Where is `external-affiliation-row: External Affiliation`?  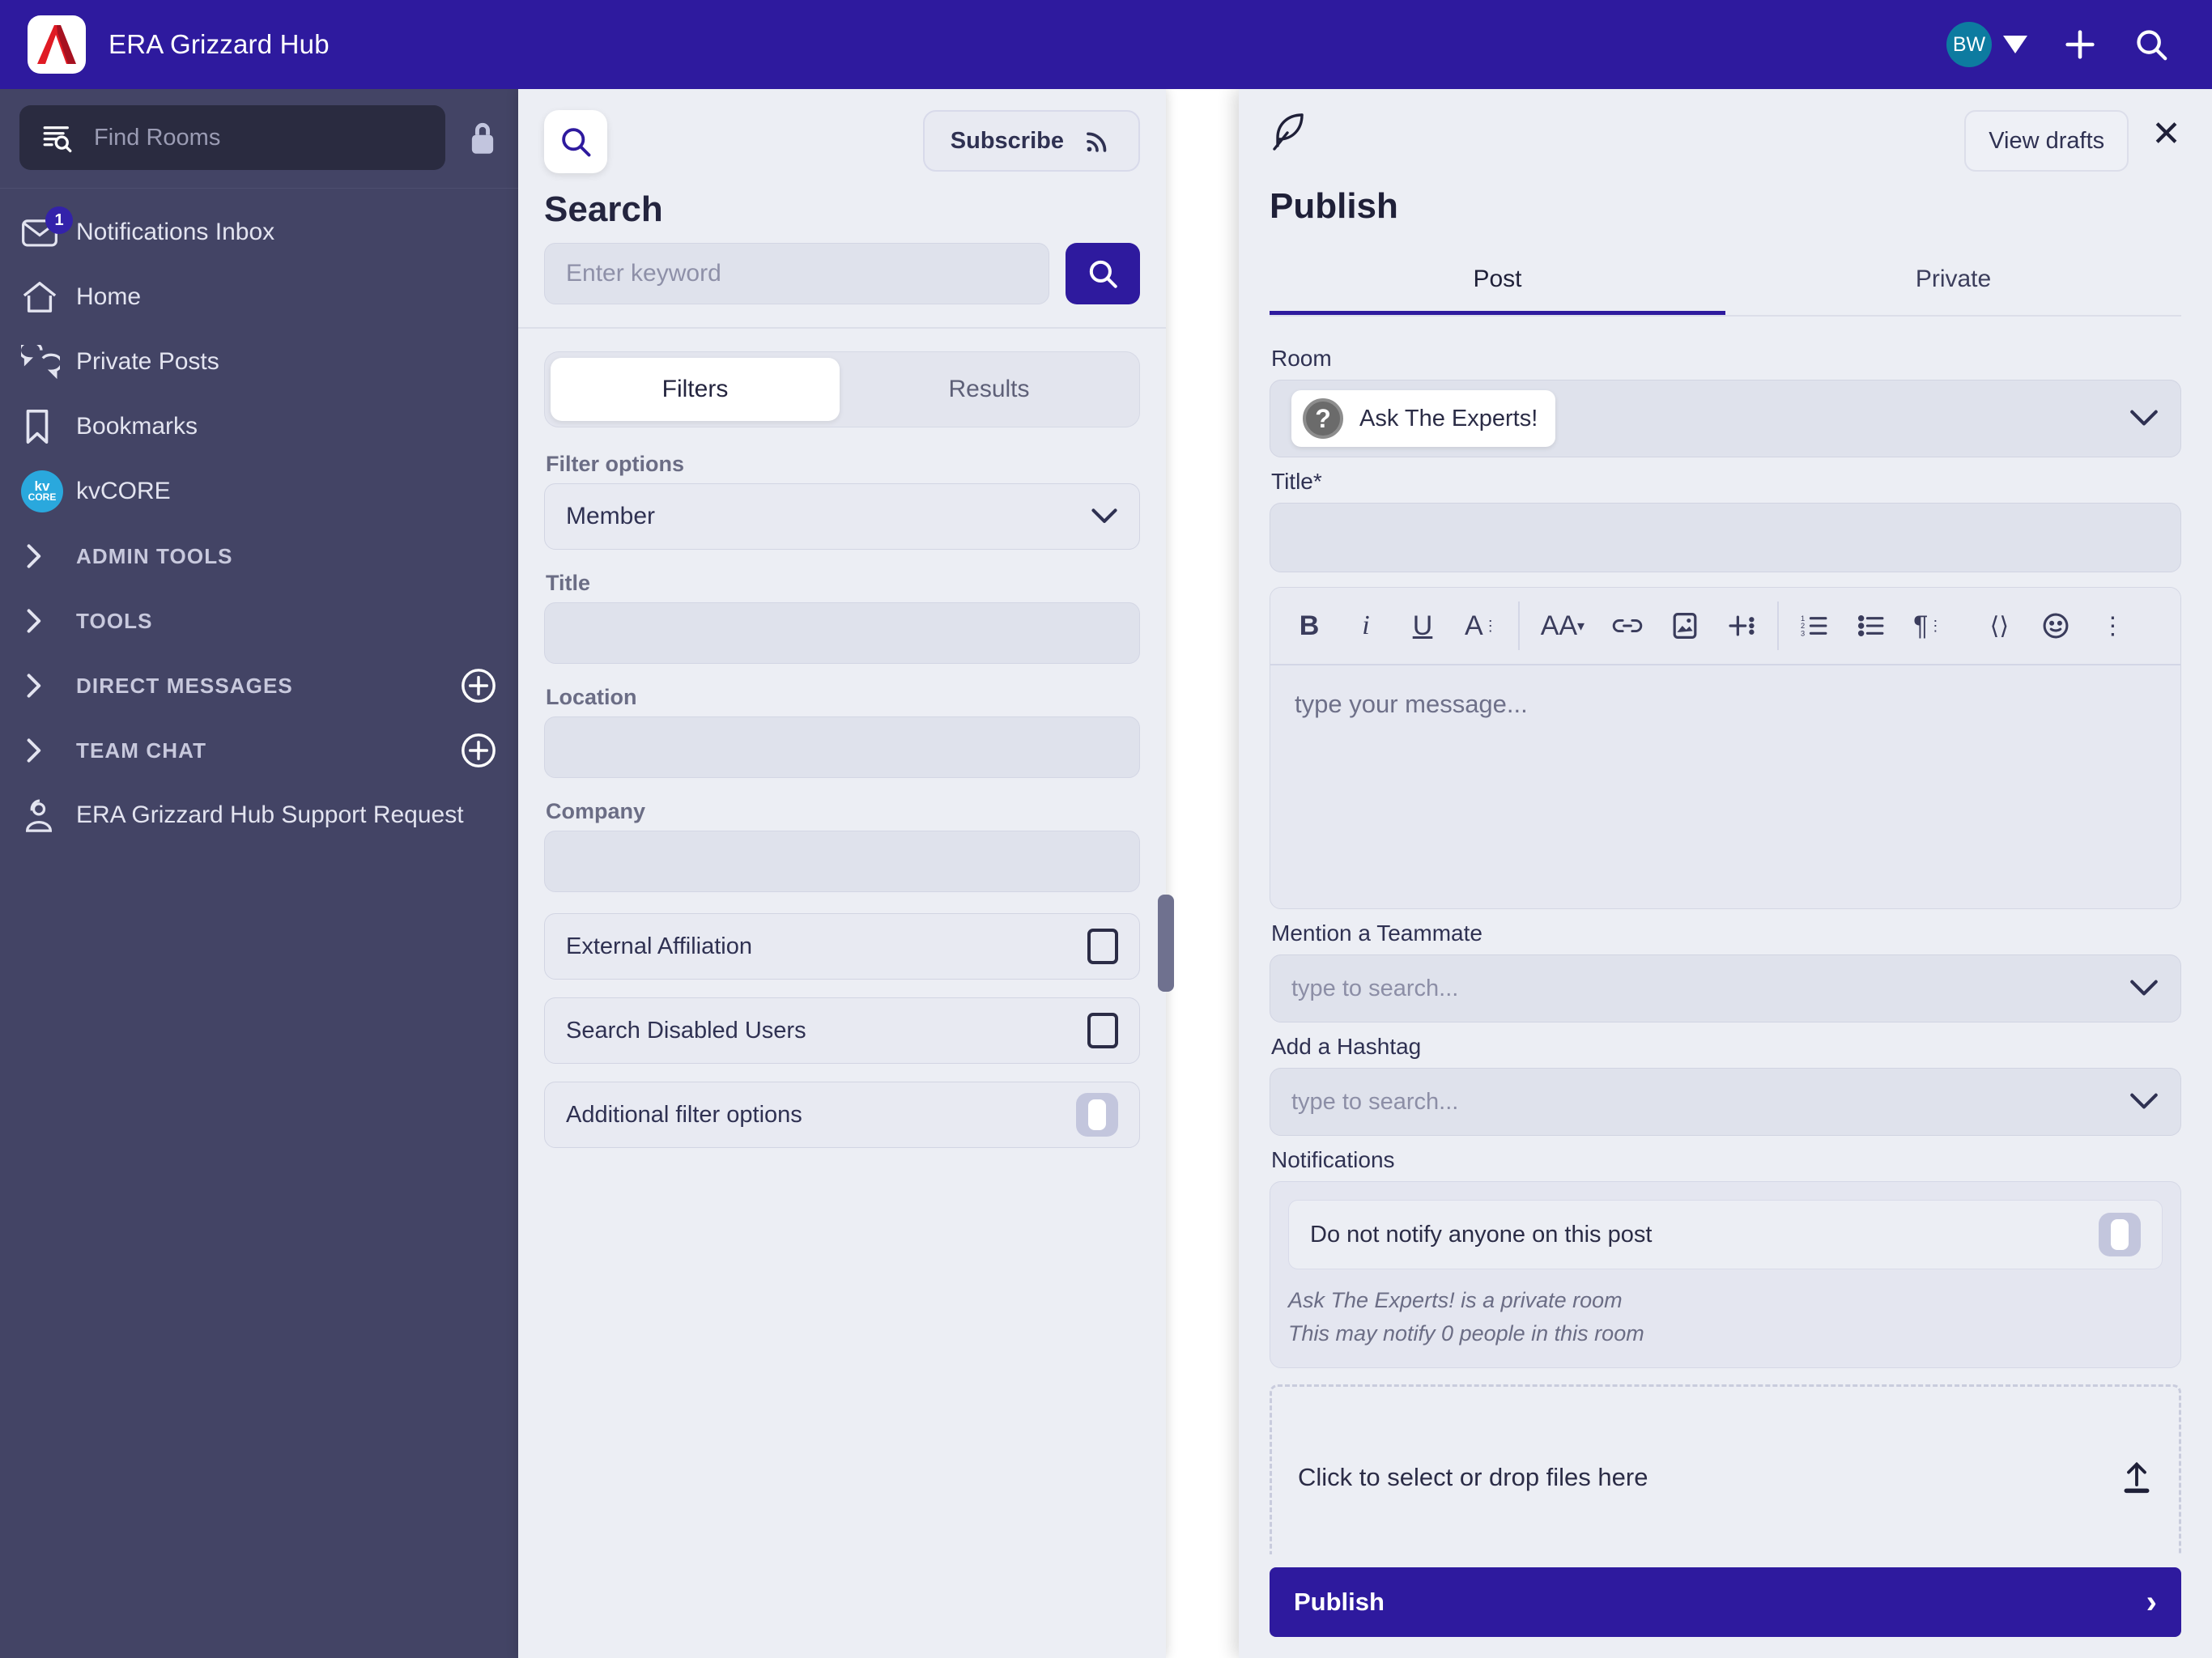 external-affiliation-row: External Affiliation is located at coordinates (842, 946).